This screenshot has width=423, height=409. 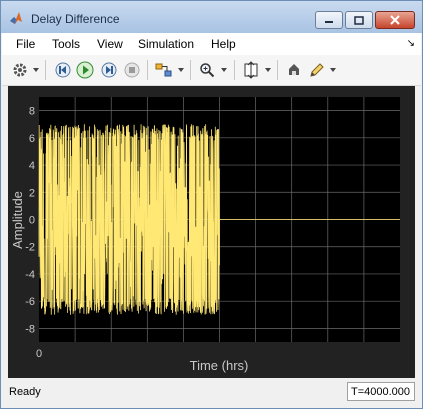 I want to click on close-icon, so click(x=395, y=20).